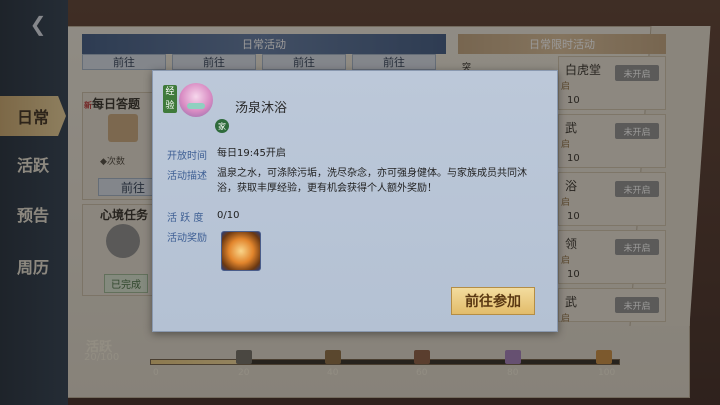 The image size is (720, 405). I want to click on exp-type-tag: 经验, so click(170, 99).